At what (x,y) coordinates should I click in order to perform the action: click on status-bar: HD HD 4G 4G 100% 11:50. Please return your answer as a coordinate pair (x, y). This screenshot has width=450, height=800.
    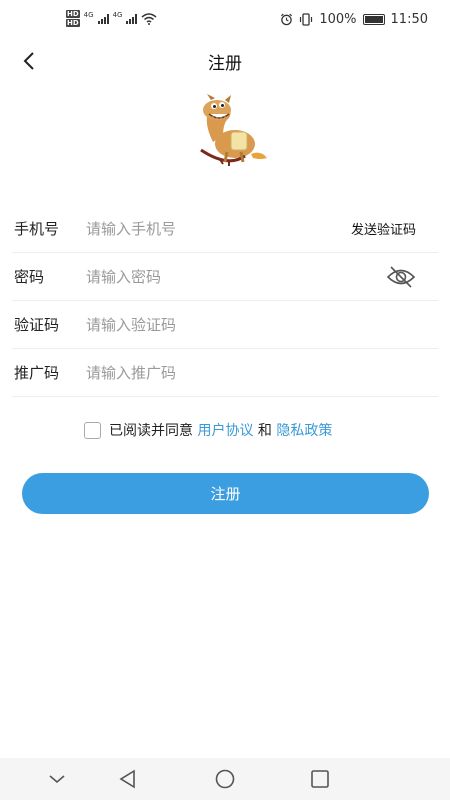
    Looking at the image, I should click on (225, 20).